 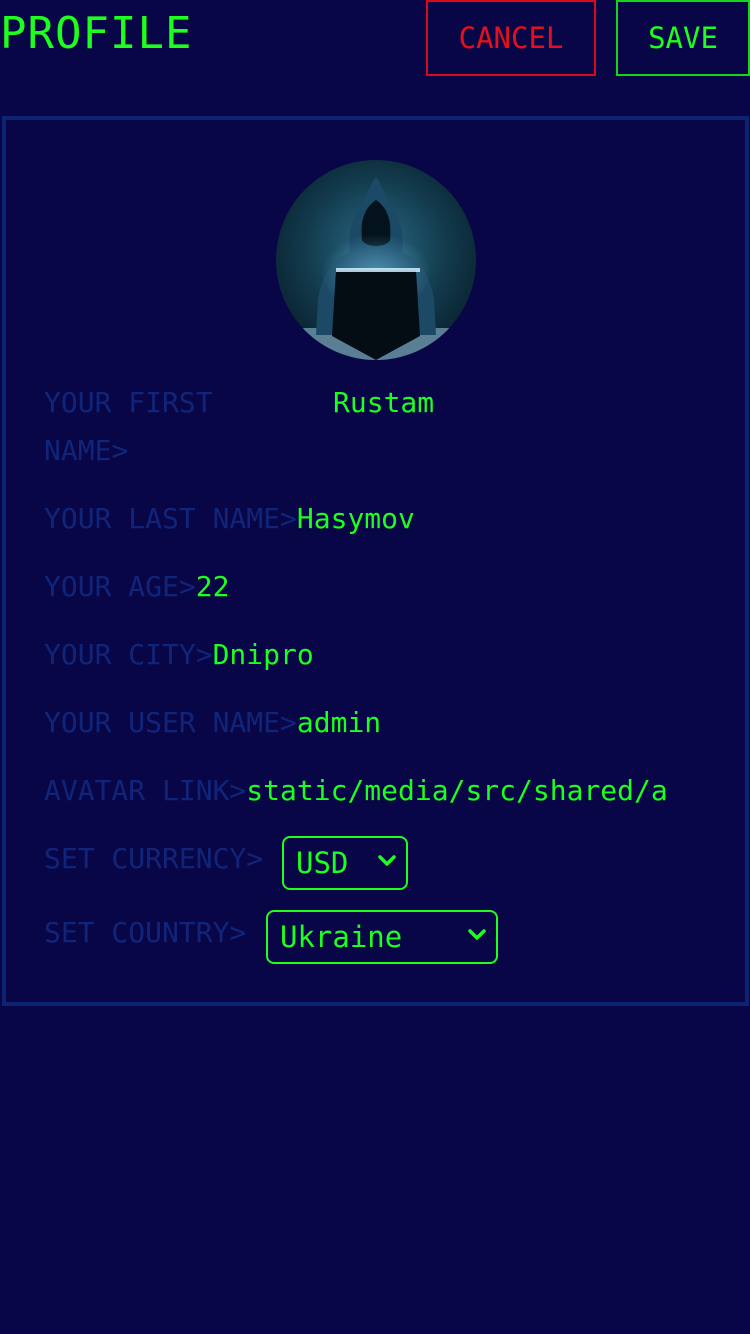 What do you see at coordinates (86, 450) in the screenshot?
I see `first-name-label-line2: NAME>` at bounding box center [86, 450].